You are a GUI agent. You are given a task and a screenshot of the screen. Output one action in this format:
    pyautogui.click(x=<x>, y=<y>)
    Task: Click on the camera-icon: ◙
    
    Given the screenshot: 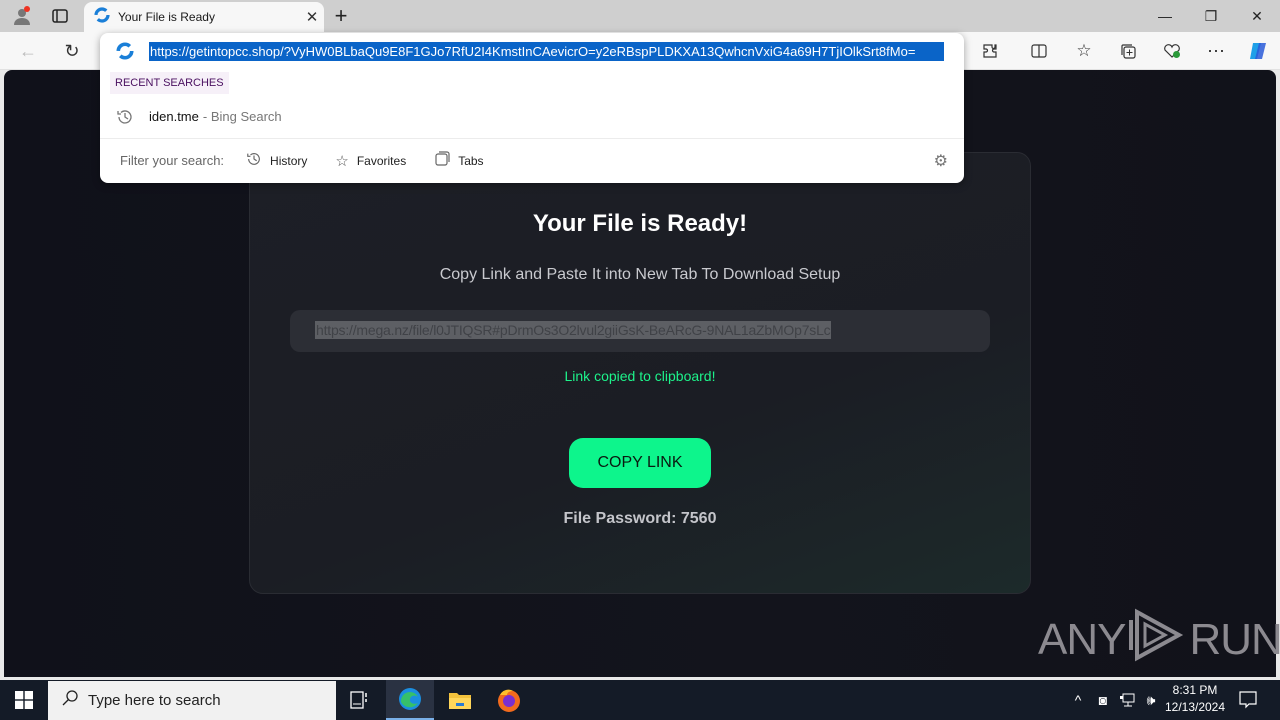 What is the action you would take?
    pyautogui.click(x=1103, y=700)
    